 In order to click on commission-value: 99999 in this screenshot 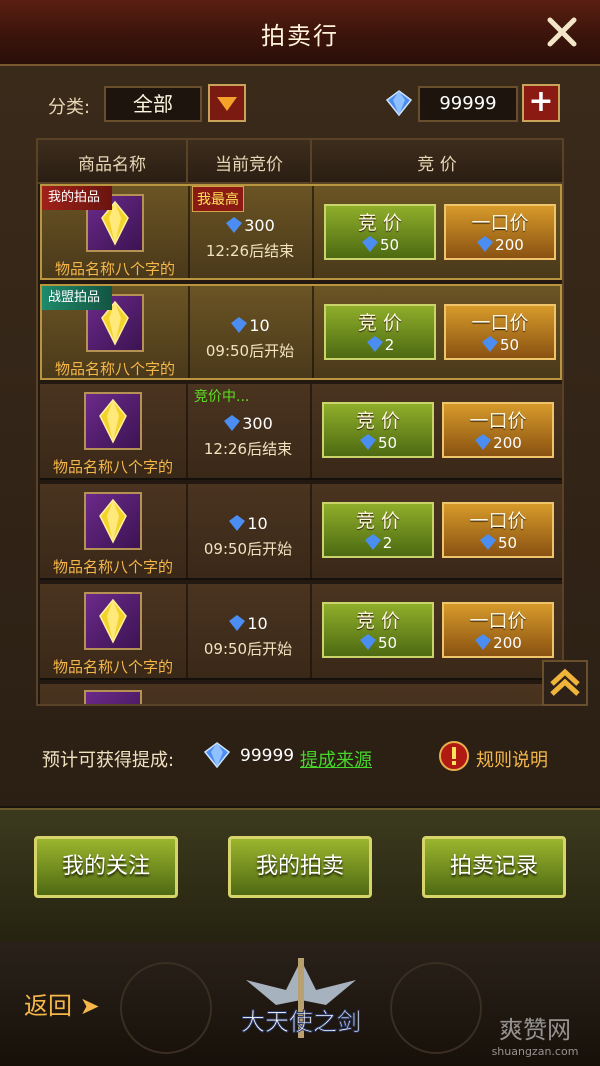, I will do `click(267, 756)`.